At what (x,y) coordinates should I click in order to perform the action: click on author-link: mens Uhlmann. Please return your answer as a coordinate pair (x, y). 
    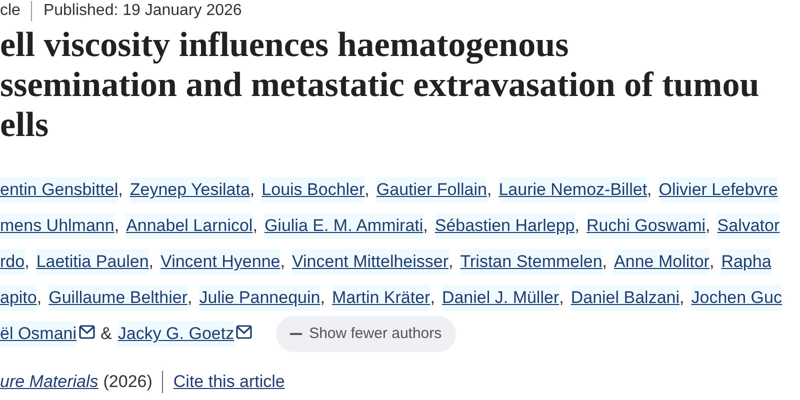
    Looking at the image, I should click on (57, 226).